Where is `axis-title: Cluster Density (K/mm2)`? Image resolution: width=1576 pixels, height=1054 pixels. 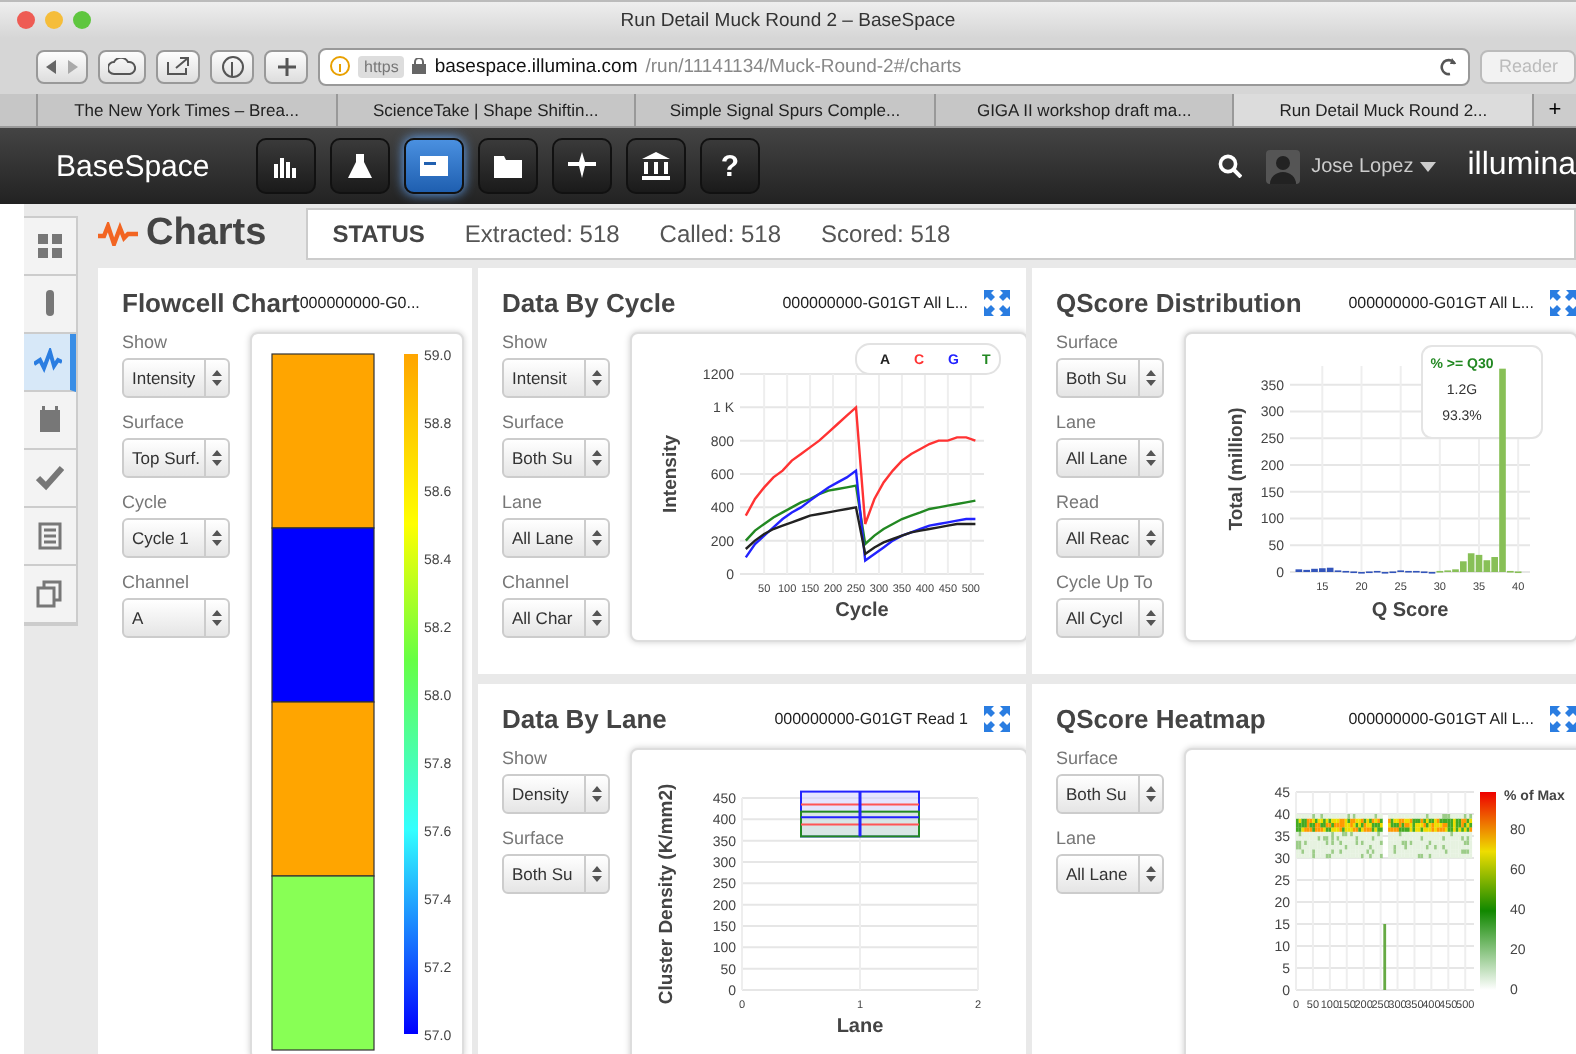
axis-title: Cluster Density (K/mm2) is located at coordinates (667, 894).